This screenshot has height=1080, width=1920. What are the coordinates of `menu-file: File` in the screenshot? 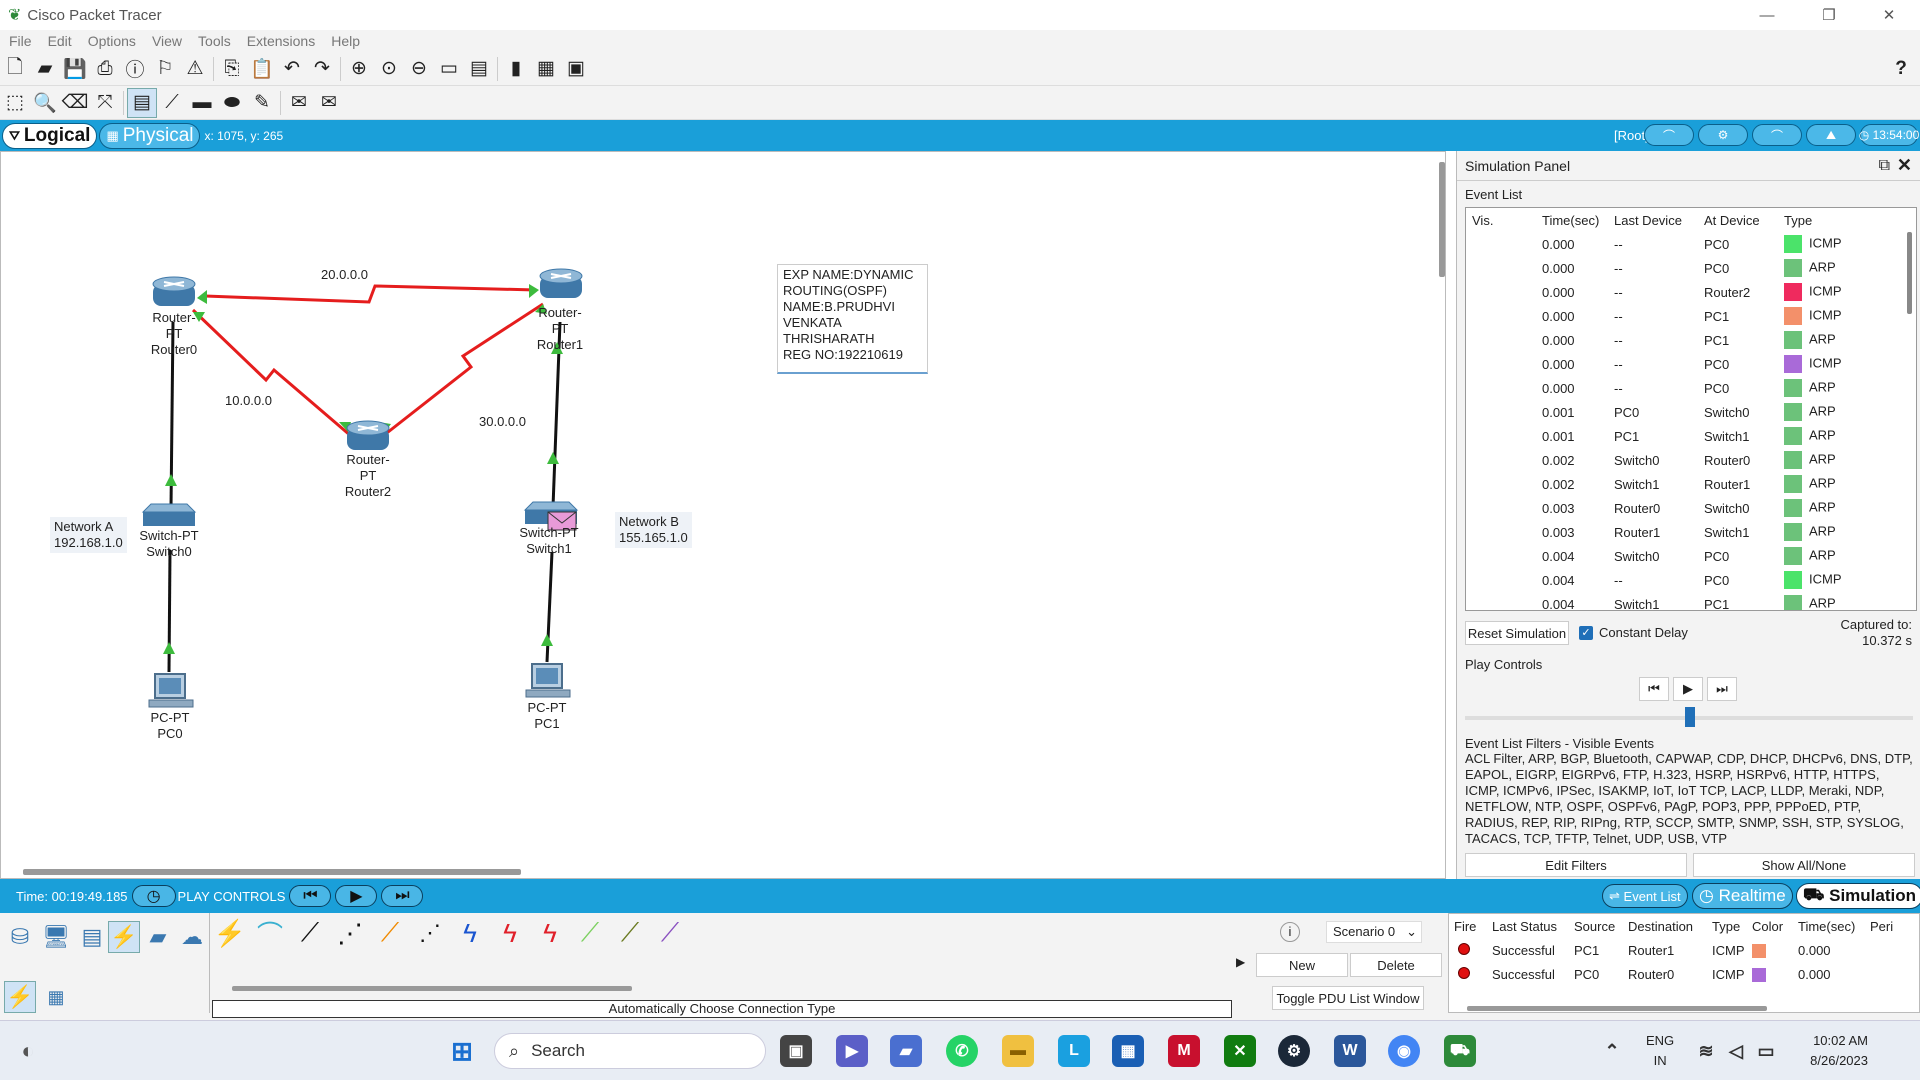 It's located at (20, 41).